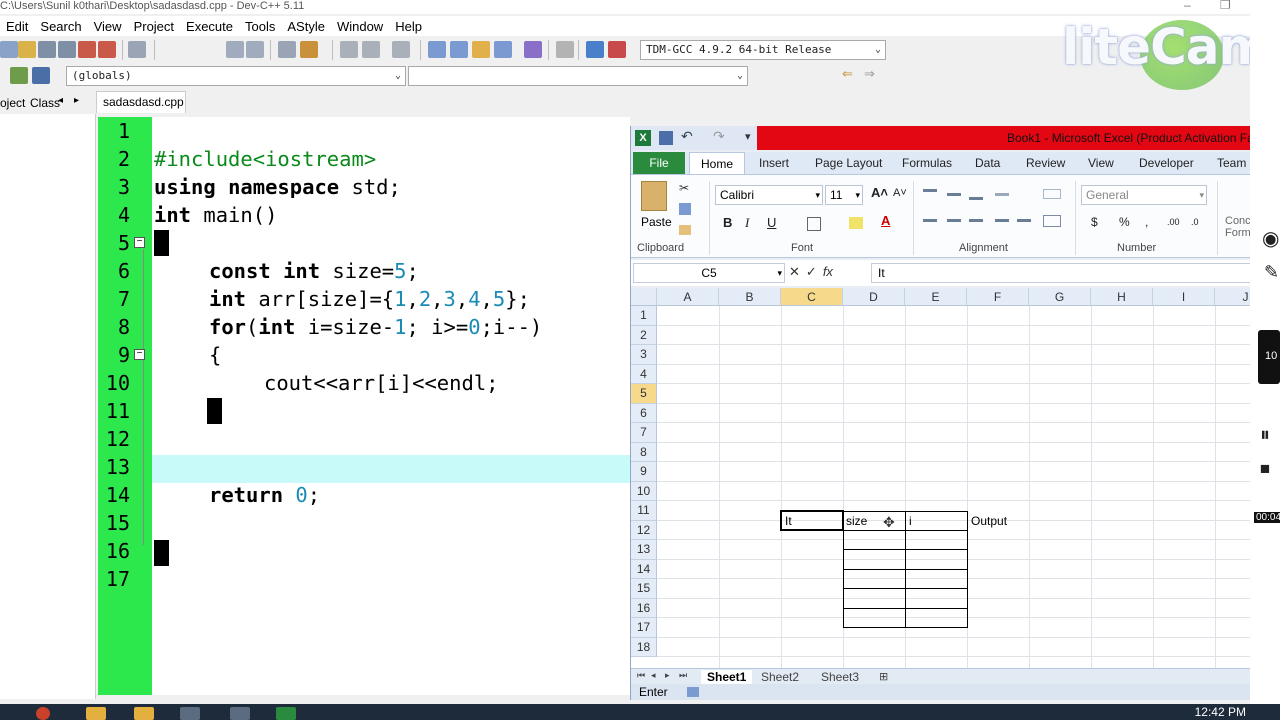  What do you see at coordinates (856, 223) in the screenshot?
I see `fill-color-icon` at bounding box center [856, 223].